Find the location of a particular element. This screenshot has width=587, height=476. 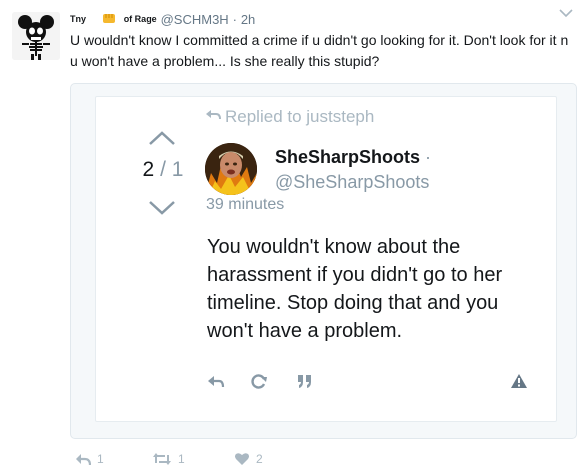

quoted-user-avatar is located at coordinates (231, 169).